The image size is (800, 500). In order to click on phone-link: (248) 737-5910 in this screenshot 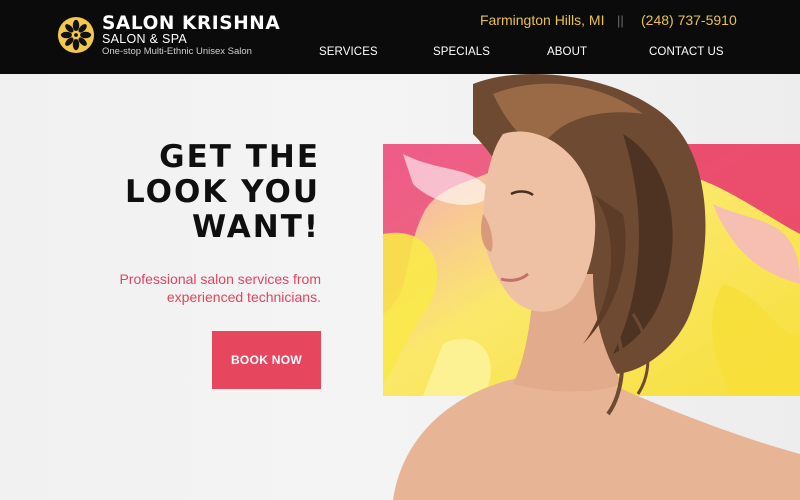, I will do `click(689, 20)`.